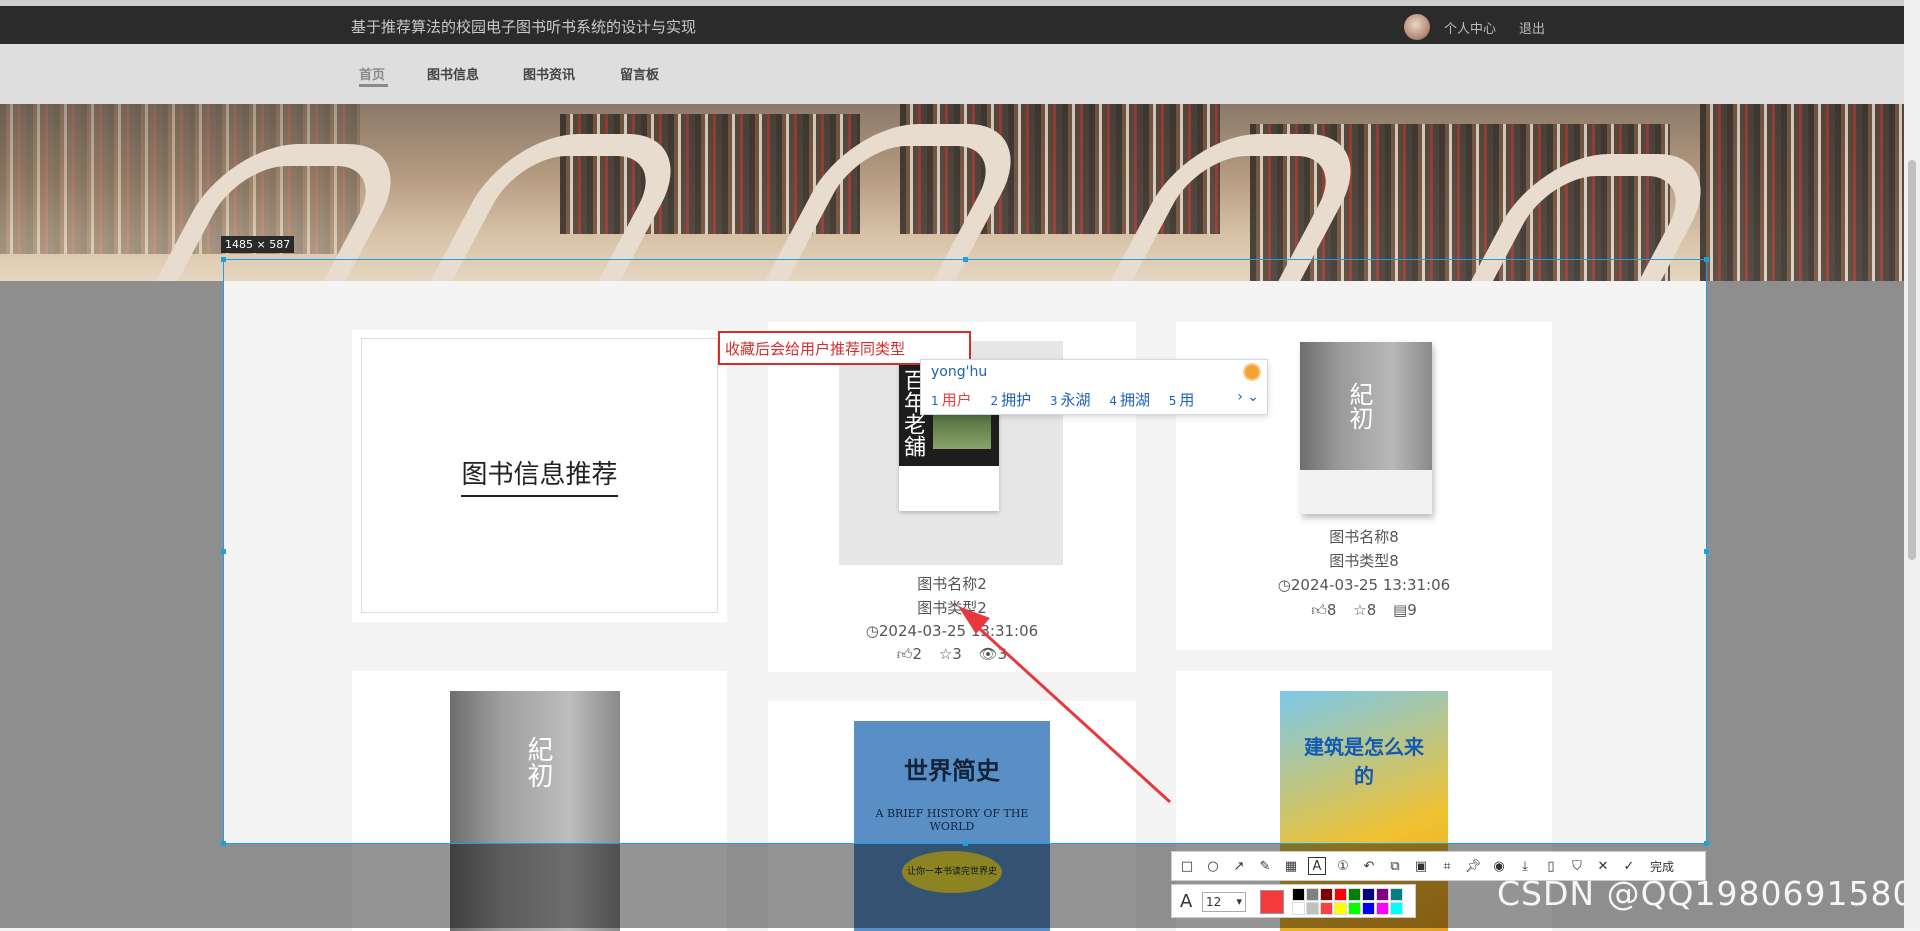 The image size is (1920, 931). Describe the element at coordinates (1577, 866) in the screenshot. I see `bookmark-icon: ⛉` at that location.